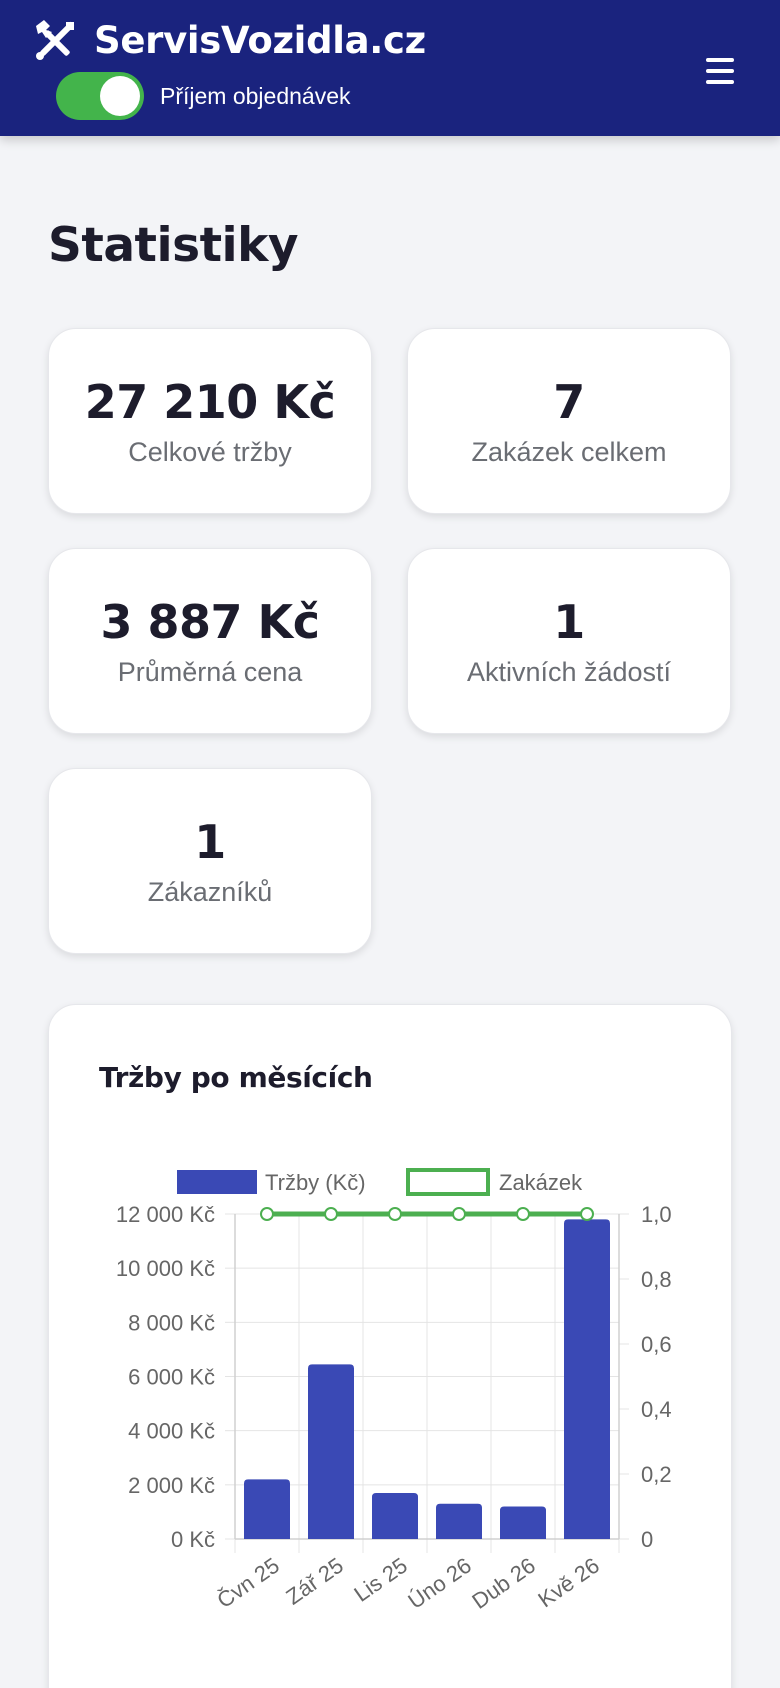 This screenshot has width=780, height=1688. I want to click on x-tick-label: Dub 26, so click(503, 1583).